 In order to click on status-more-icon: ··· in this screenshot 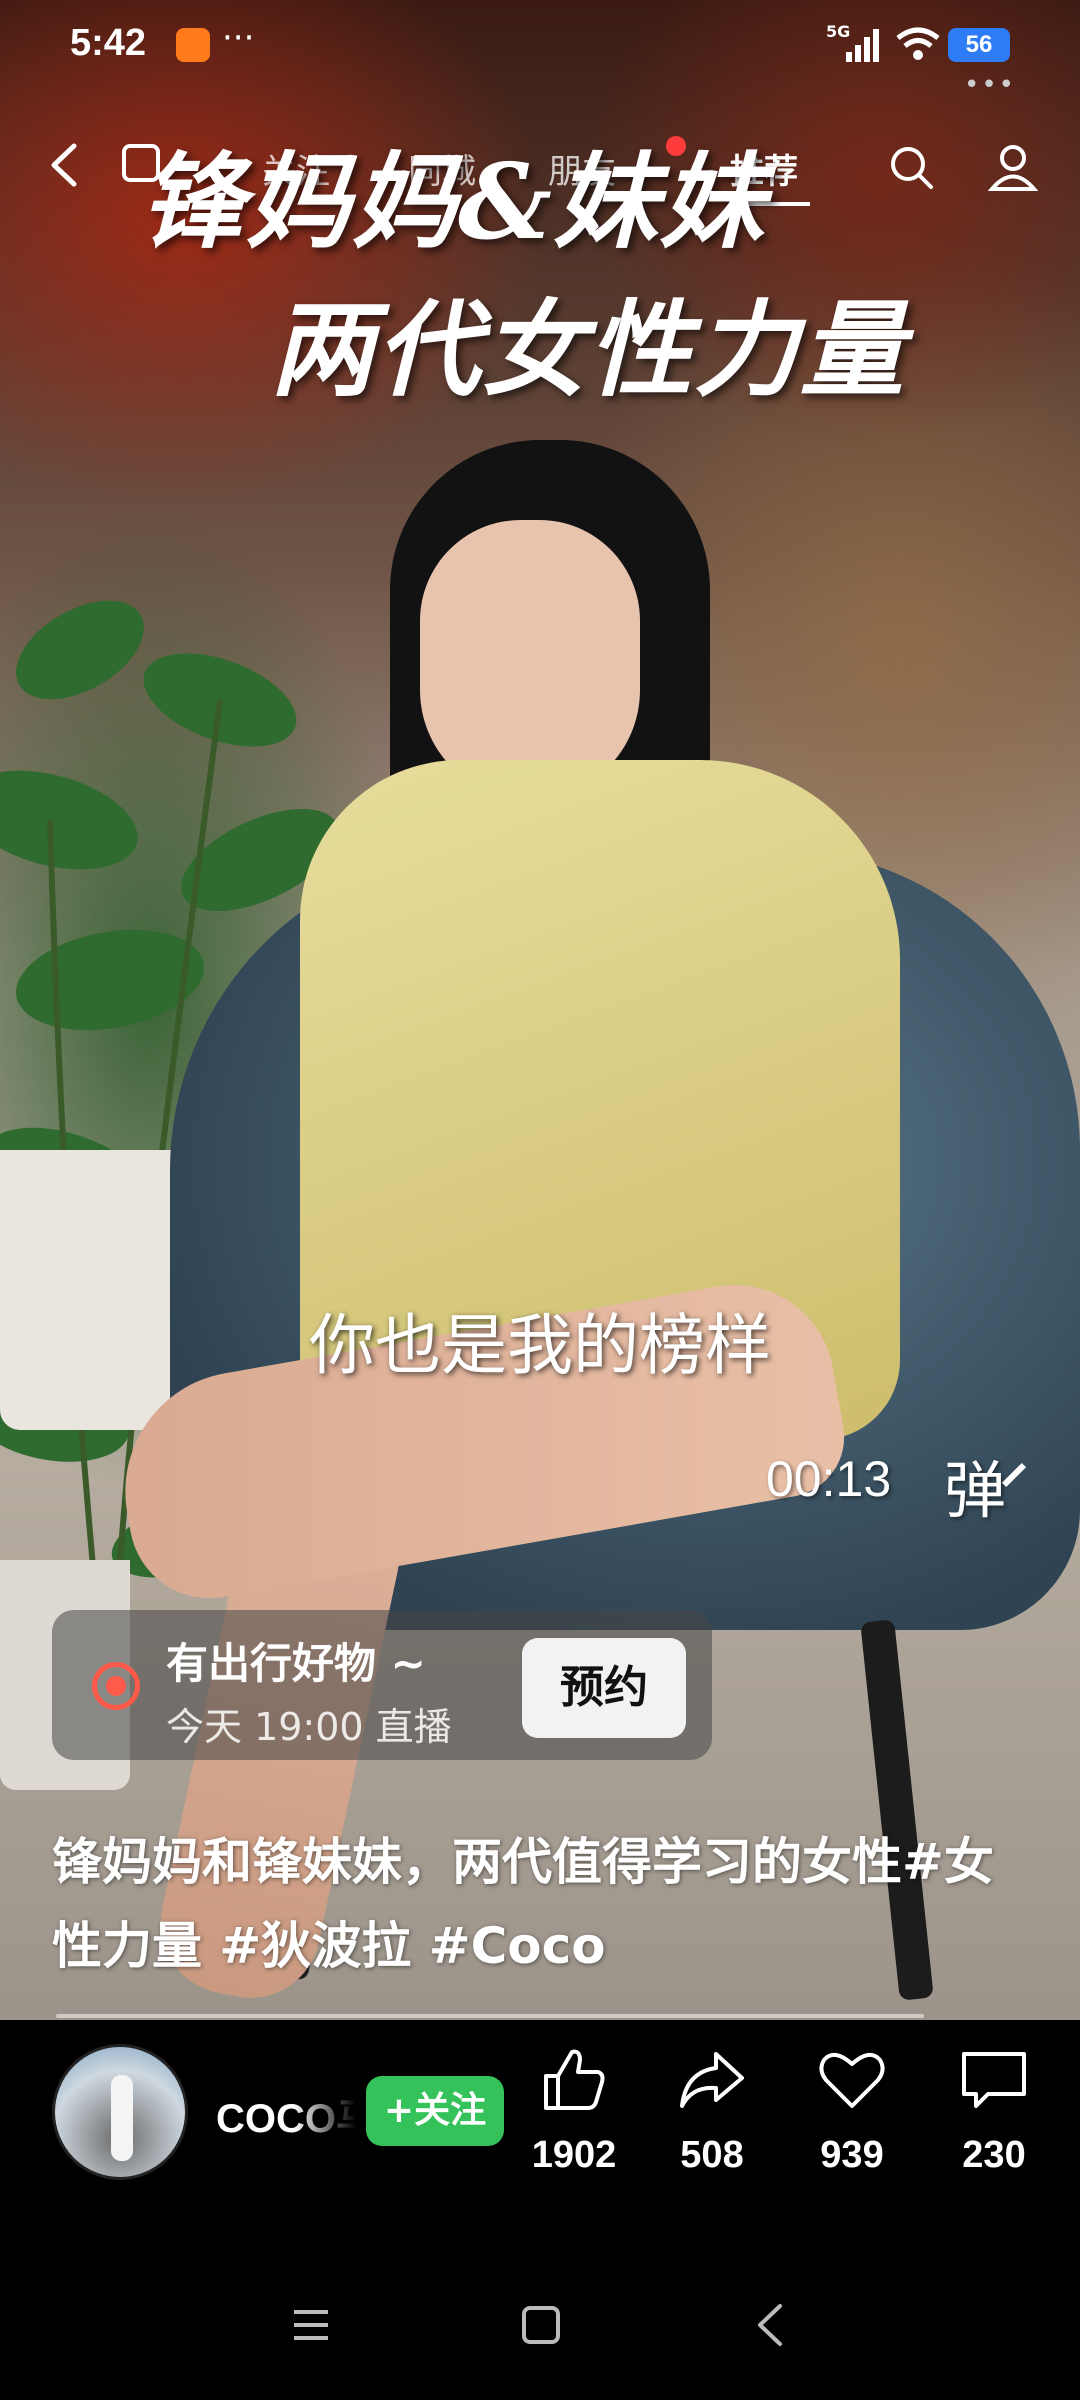, I will do `click(238, 38)`.